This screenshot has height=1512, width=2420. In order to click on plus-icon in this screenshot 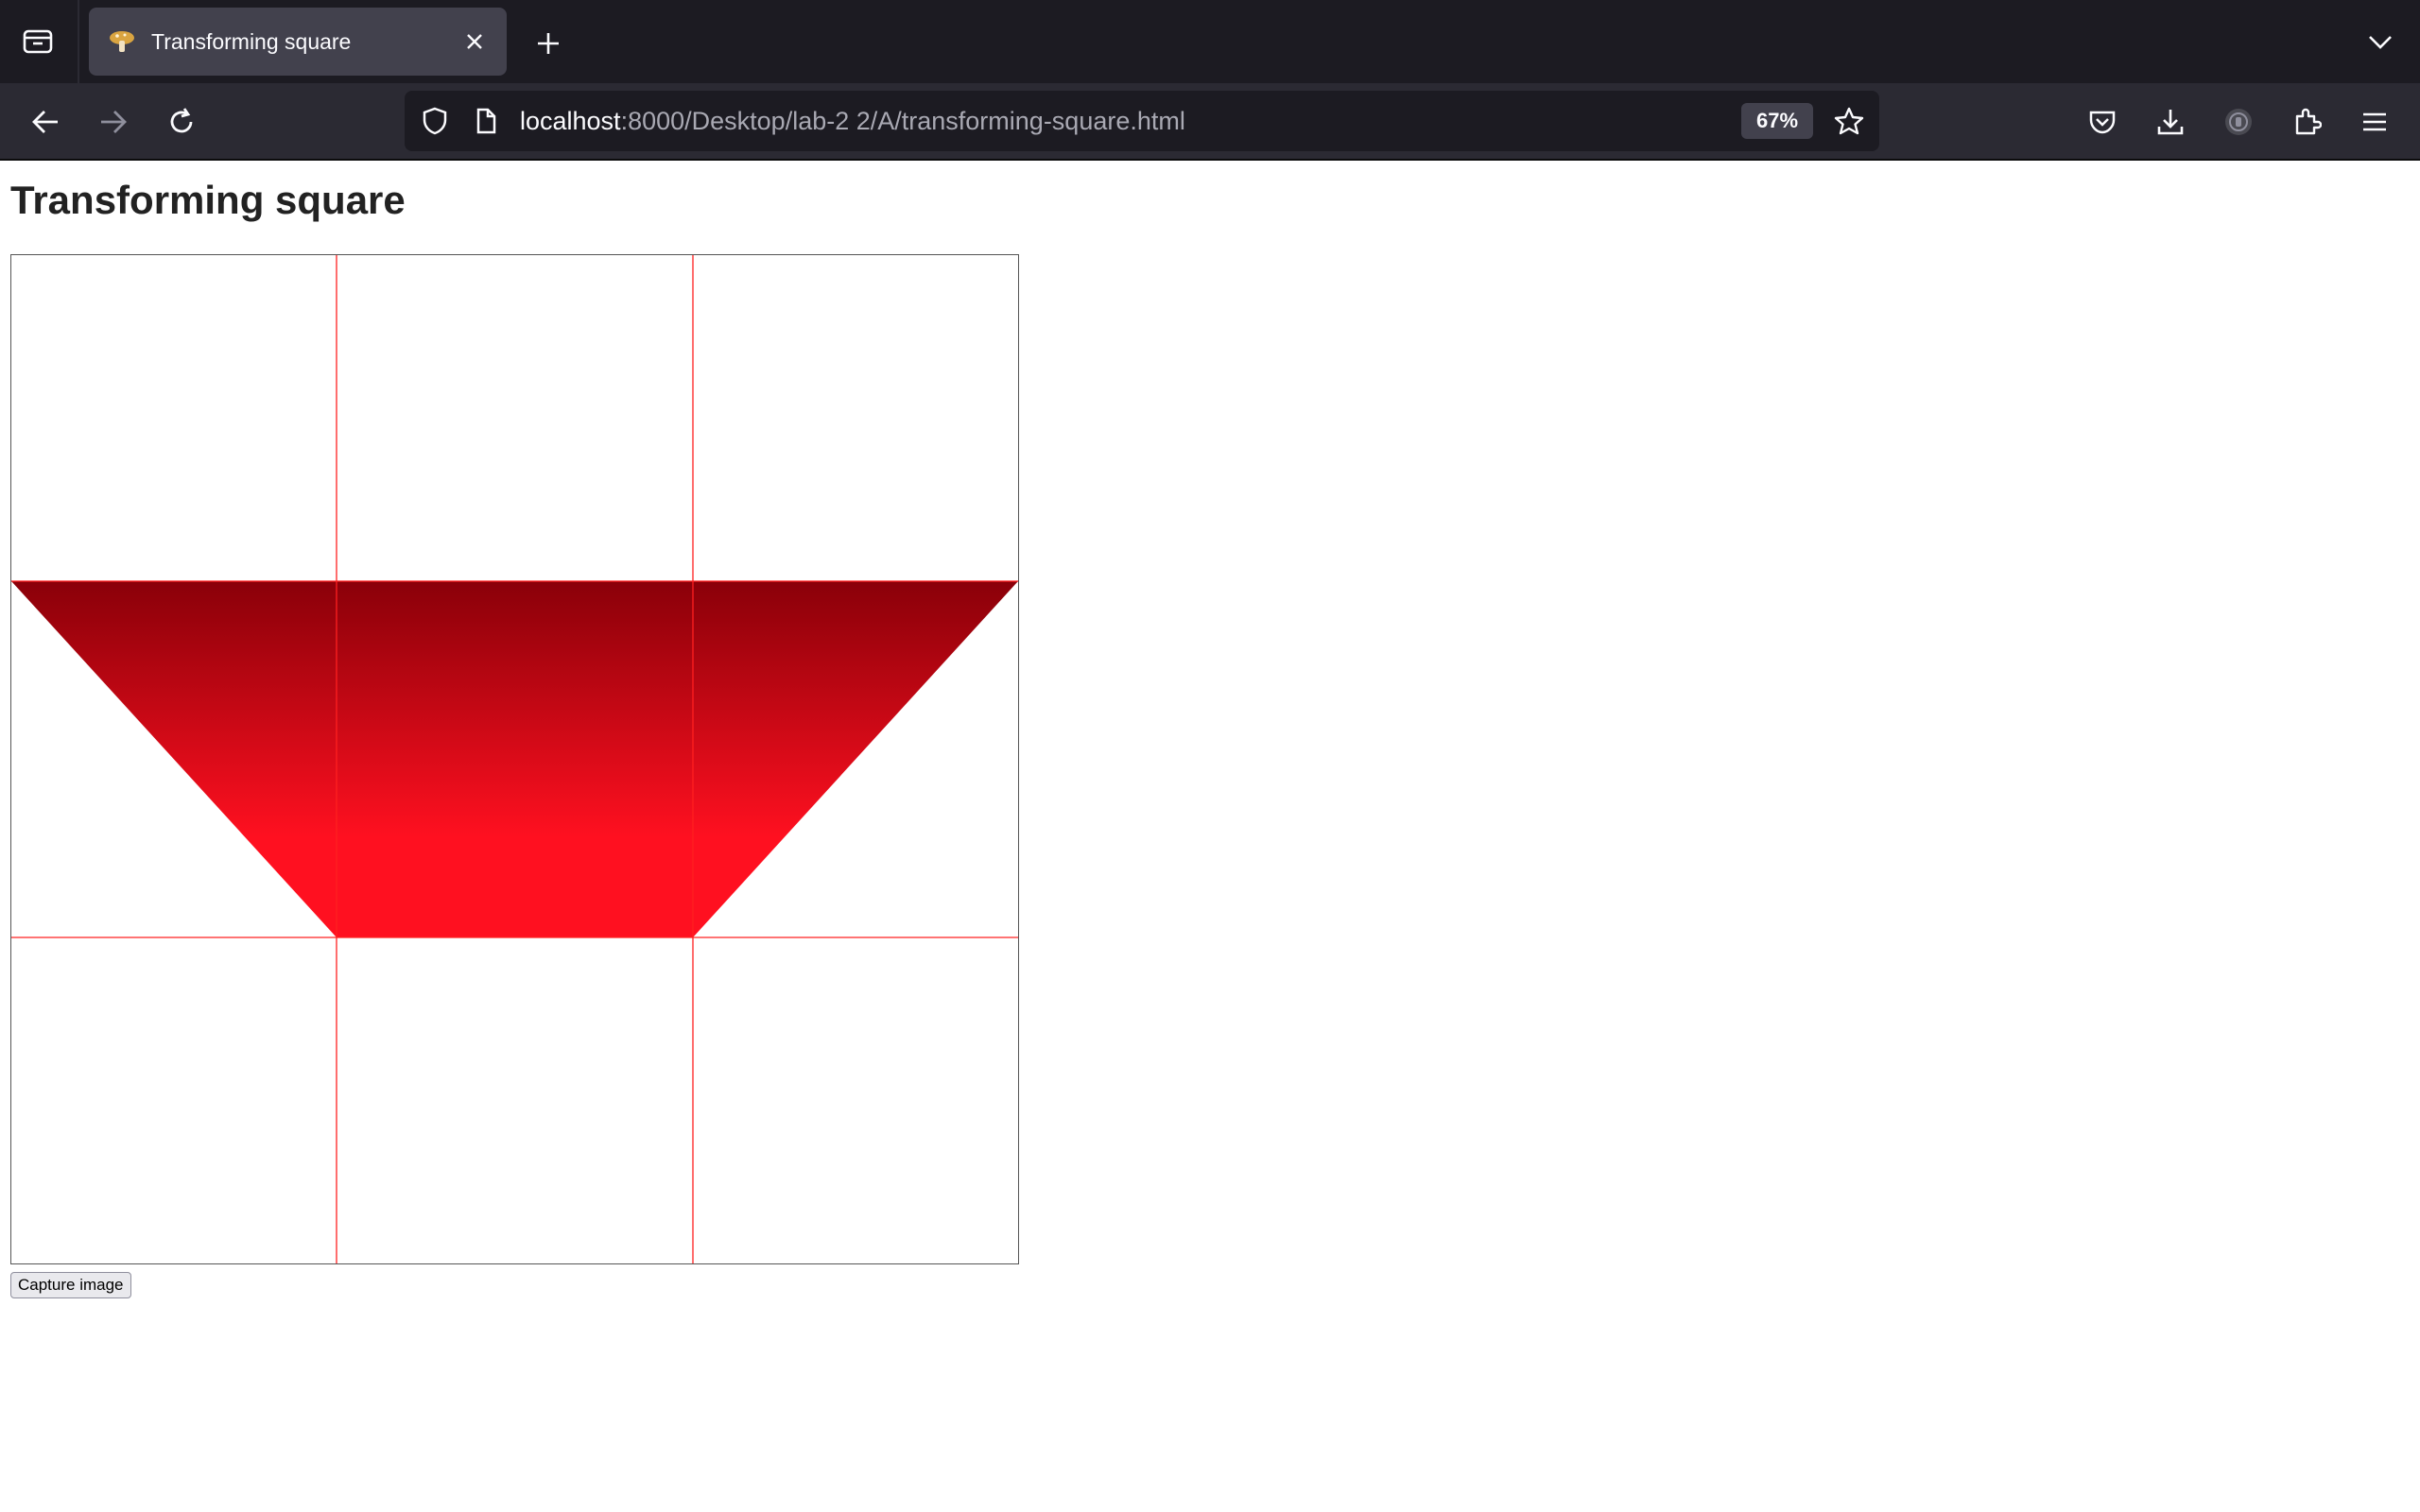, I will do `click(548, 43)`.